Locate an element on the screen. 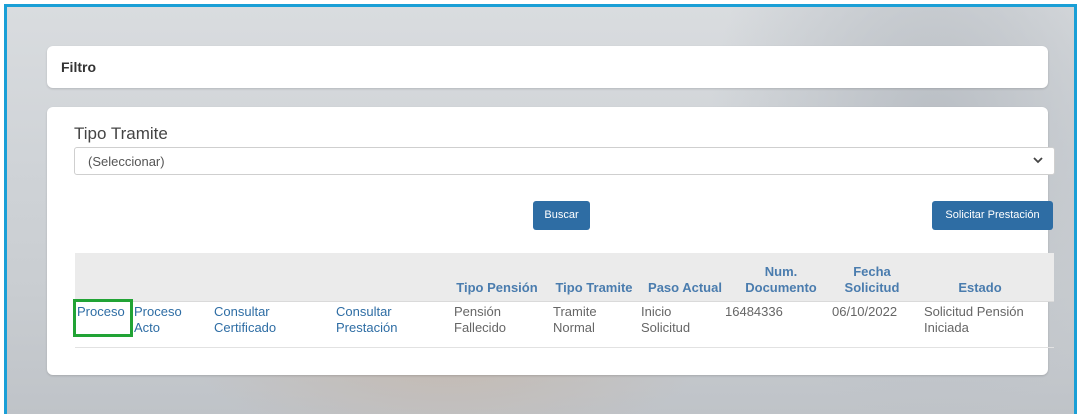  consultar-prestacion-line1: Consultar is located at coordinates (364, 311).